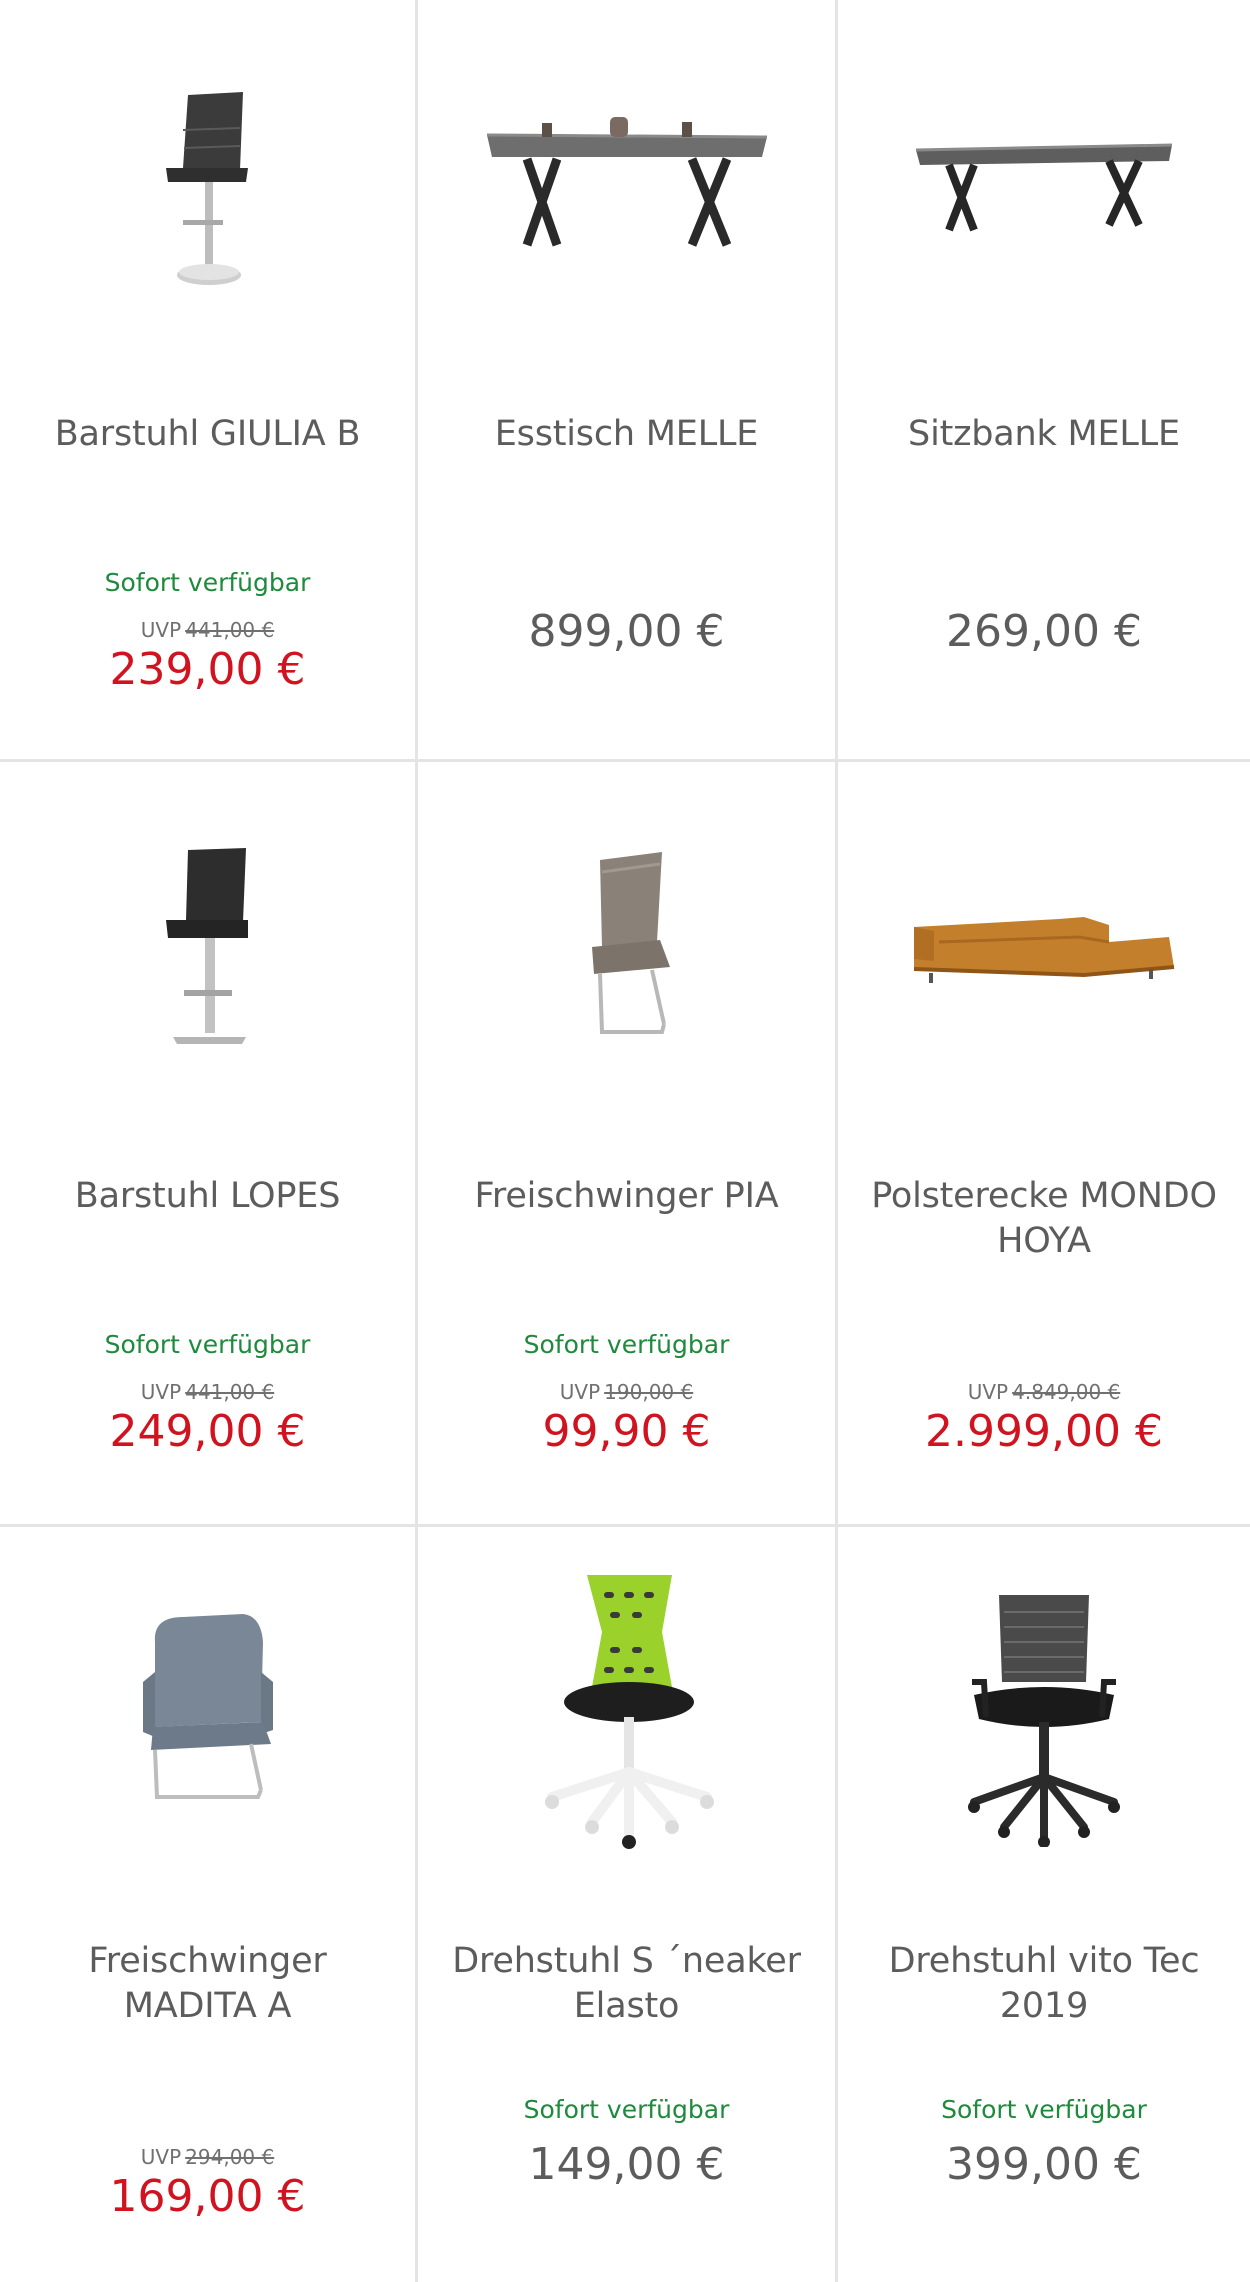 The height and width of the screenshot is (2282, 1250). What do you see at coordinates (626, 1431) in the screenshot?
I see `sale-price: 99,90 €` at bounding box center [626, 1431].